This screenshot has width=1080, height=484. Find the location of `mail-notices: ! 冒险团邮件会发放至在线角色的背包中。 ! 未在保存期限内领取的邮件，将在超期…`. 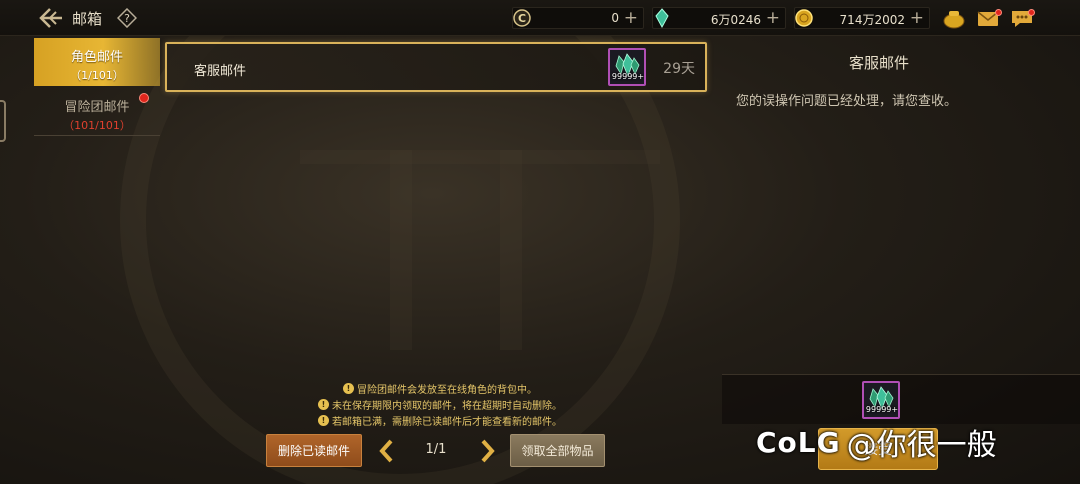

mail-notices: ! 冒险团邮件会发放至在线角色的背包中。 ! 未在保存期限内领取的邮件，将在超期… is located at coordinates (440, 404).